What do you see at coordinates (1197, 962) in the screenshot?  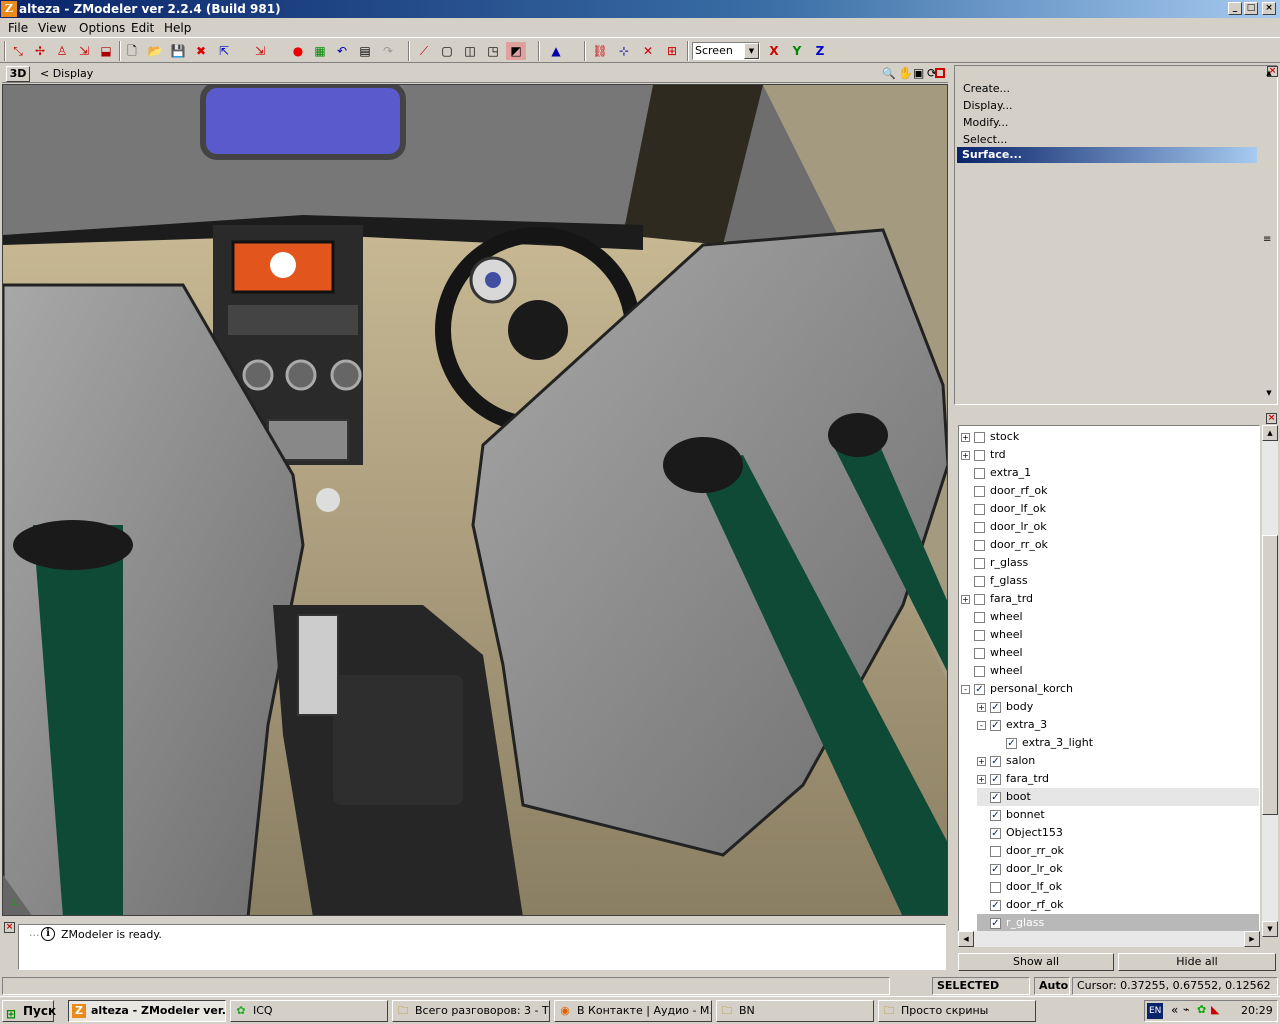 I see `hide-all-button: Hide all` at bounding box center [1197, 962].